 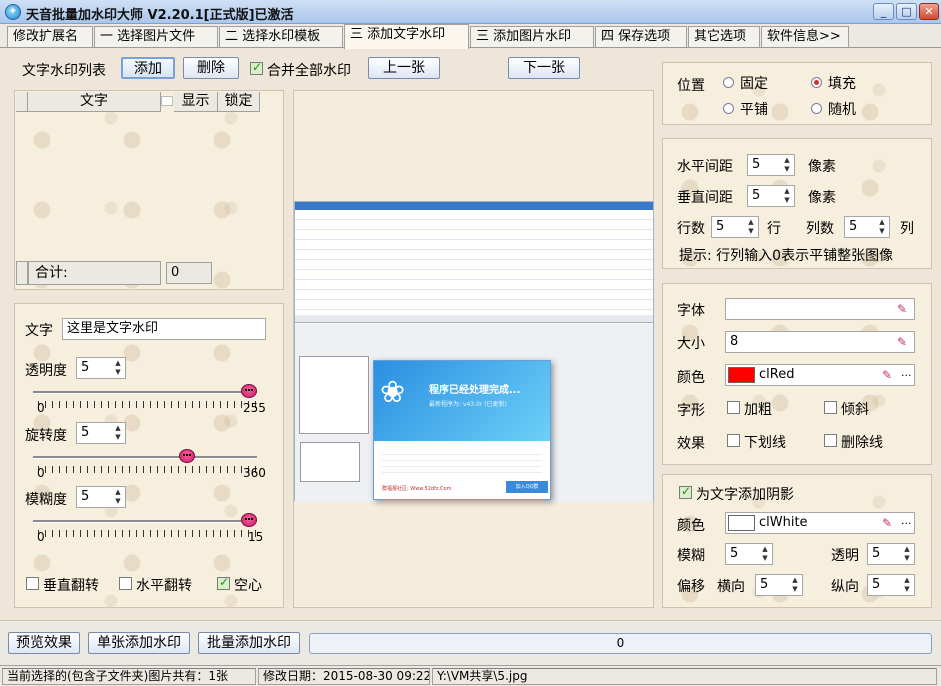 What do you see at coordinates (820, 342) in the screenshot?
I see `font-size-field: 8` at bounding box center [820, 342].